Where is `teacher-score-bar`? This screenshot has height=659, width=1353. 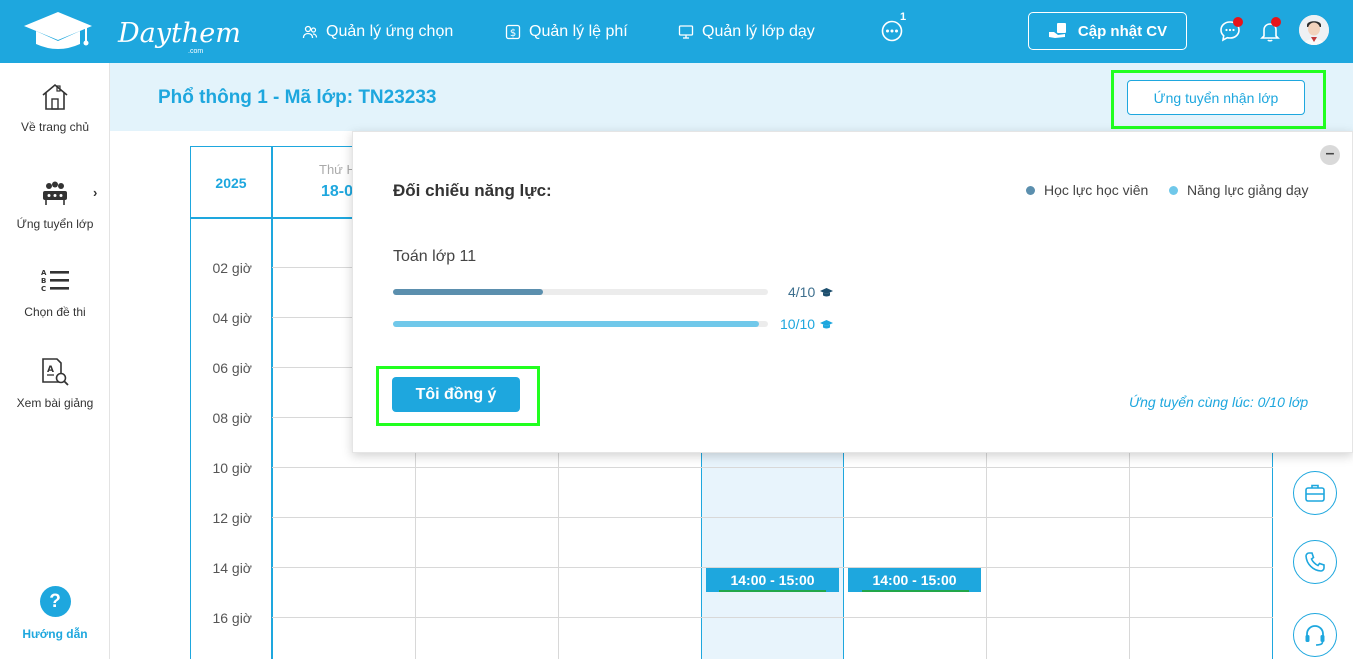
teacher-score-bar is located at coordinates (580, 324).